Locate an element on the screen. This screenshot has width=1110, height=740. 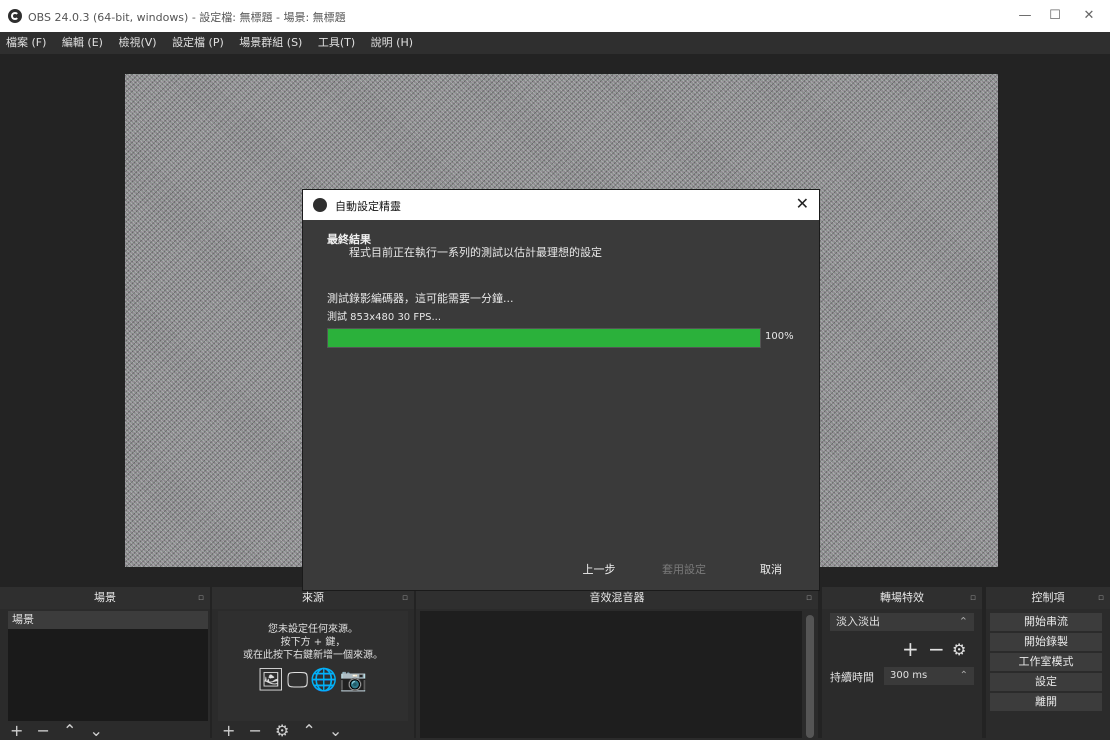
source-tools: + − ⚙ ⌃ ⌄ is located at coordinates (284, 730).